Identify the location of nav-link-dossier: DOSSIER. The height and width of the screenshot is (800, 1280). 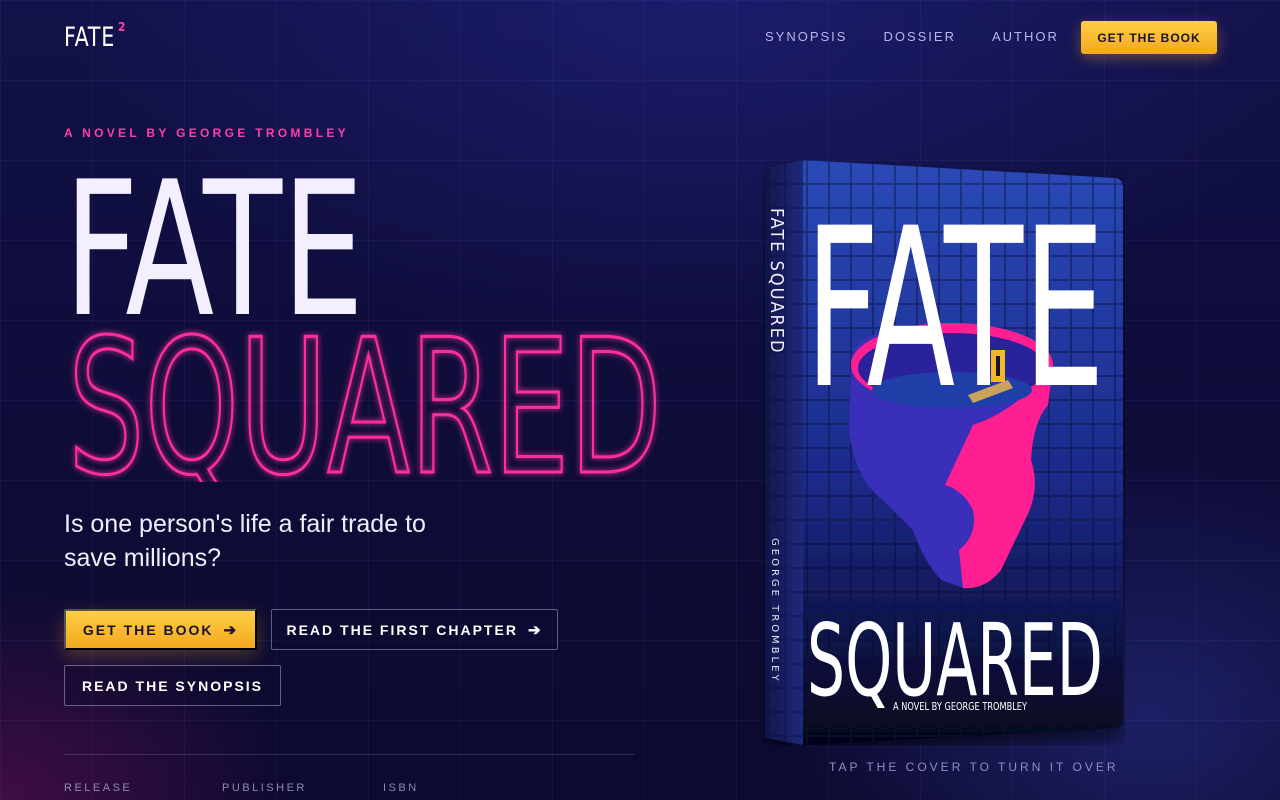
(919, 36).